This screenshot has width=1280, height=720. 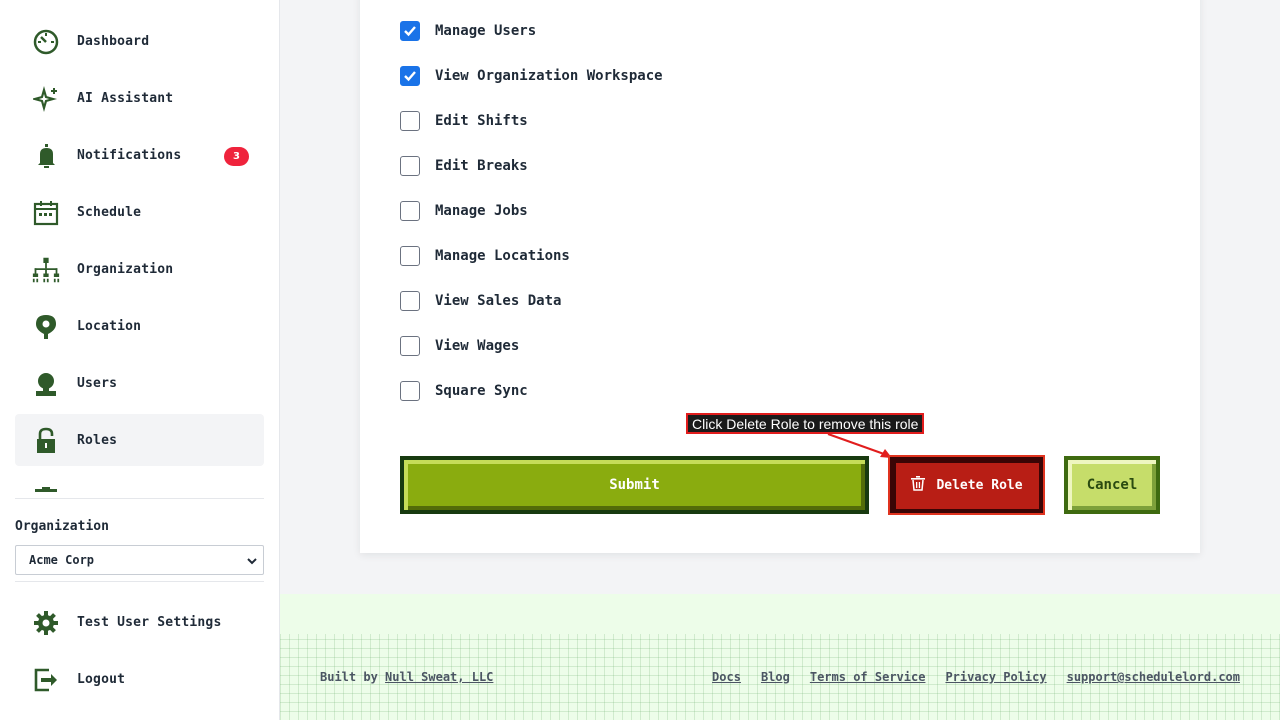 I want to click on sidebar-item-label: Location, so click(x=109, y=326).